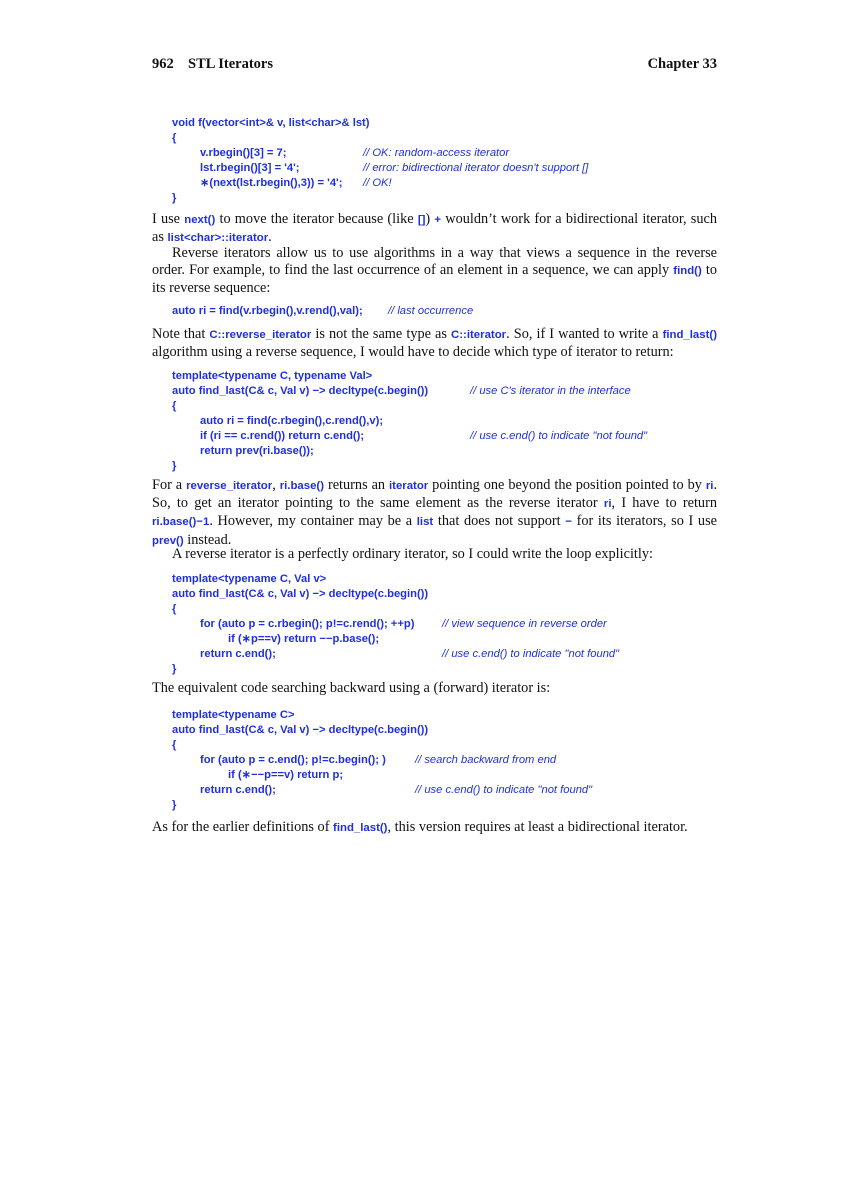 The width and height of the screenshot is (841, 1189). I want to click on section-title: STL Iterators, so click(230, 64).